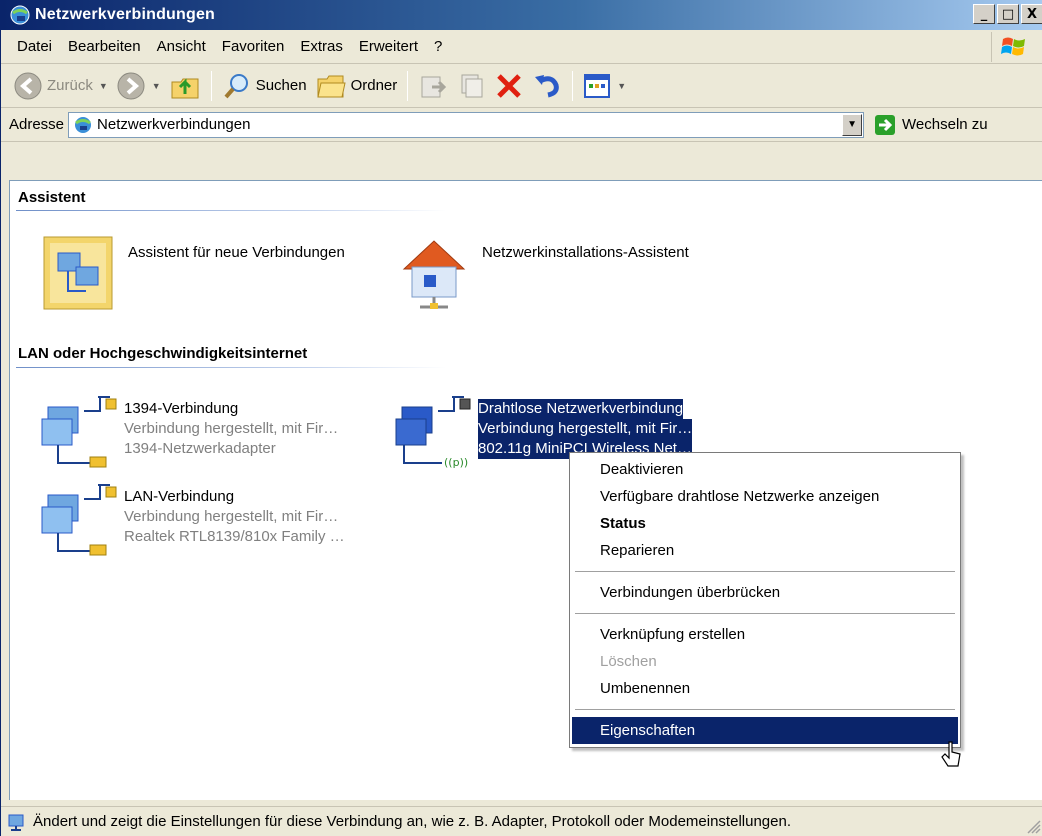  I want to click on undo-icon, so click(547, 85).